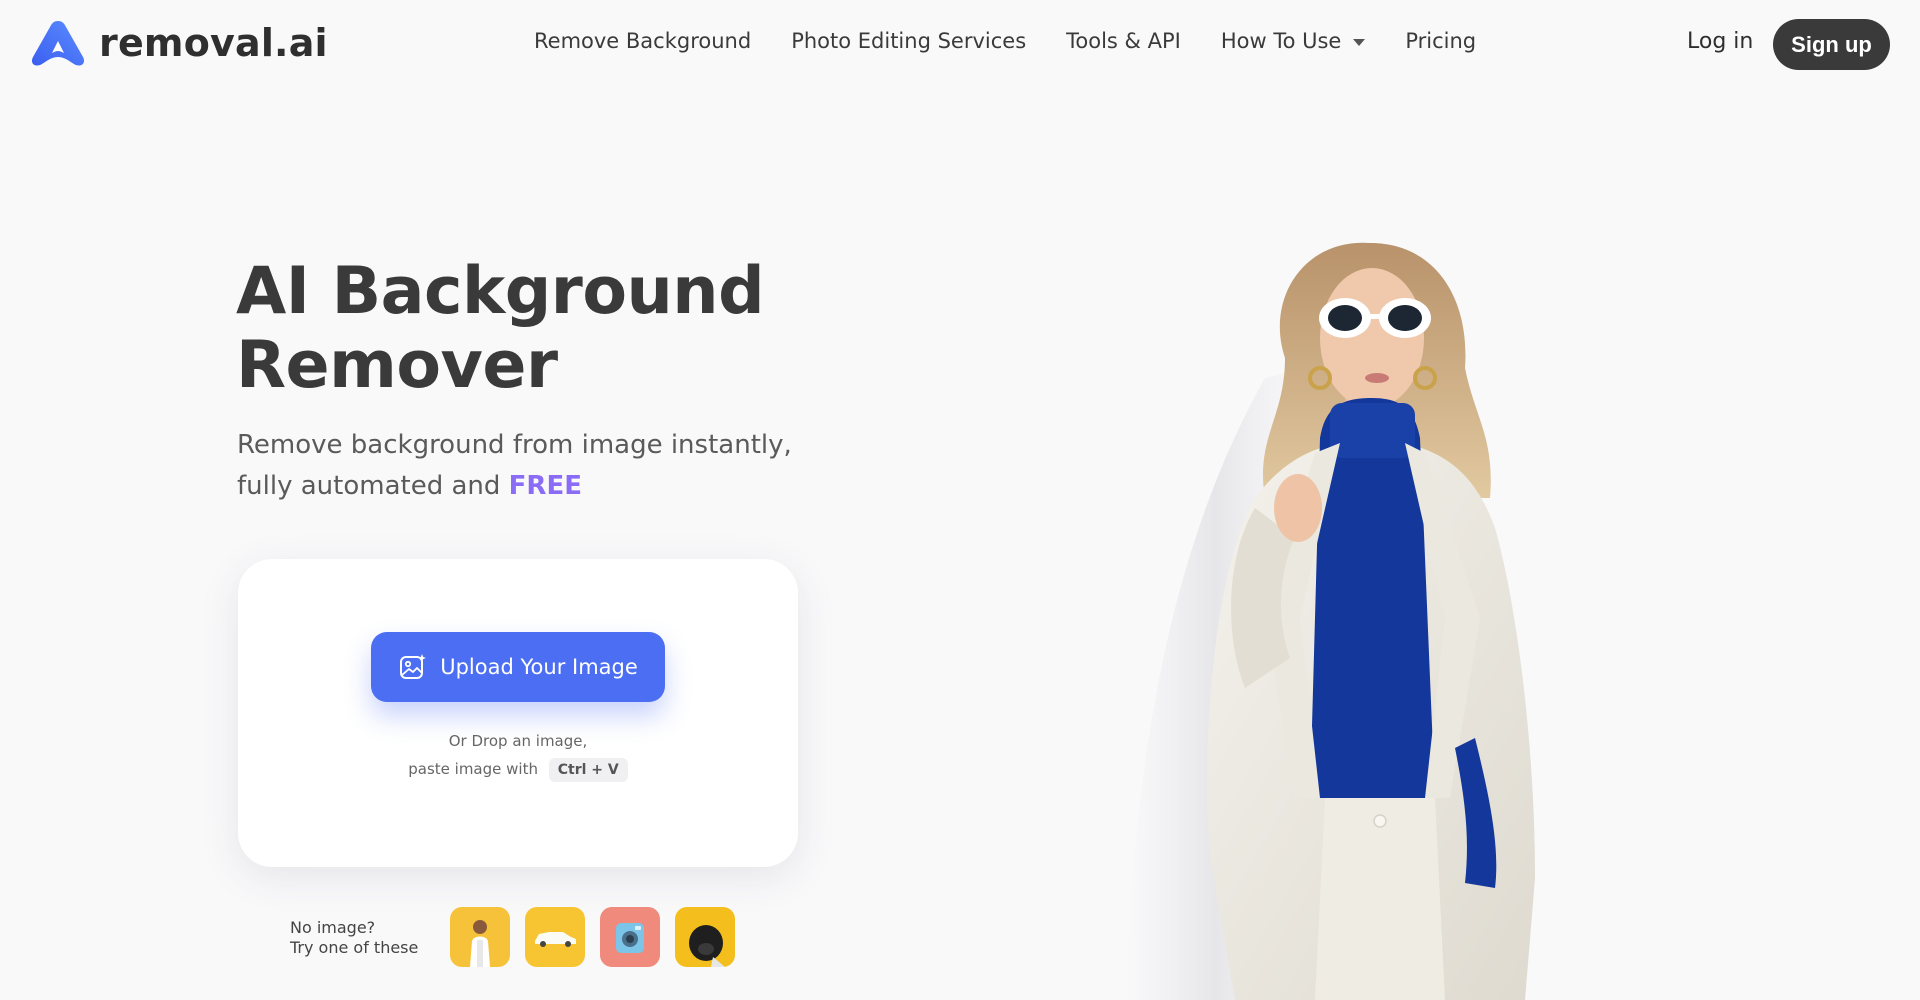 Image resolution: width=1920 pixels, height=1000 pixels. Describe the element at coordinates (500, 291) in the screenshot. I see `title-line-1: AI Background` at that location.